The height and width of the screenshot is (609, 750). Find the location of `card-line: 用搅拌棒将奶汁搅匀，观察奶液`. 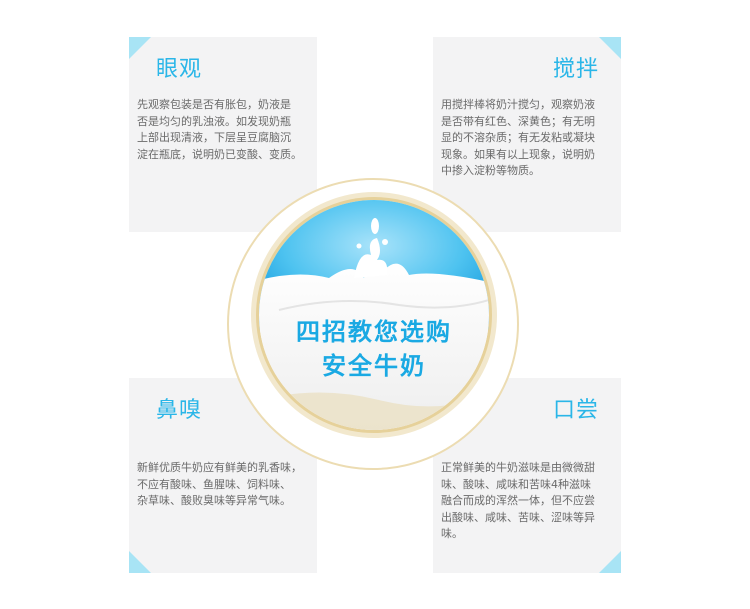

card-line: 用搅拌棒将奶汁搅匀，观察奶液 is located at coordinates (518, 104).